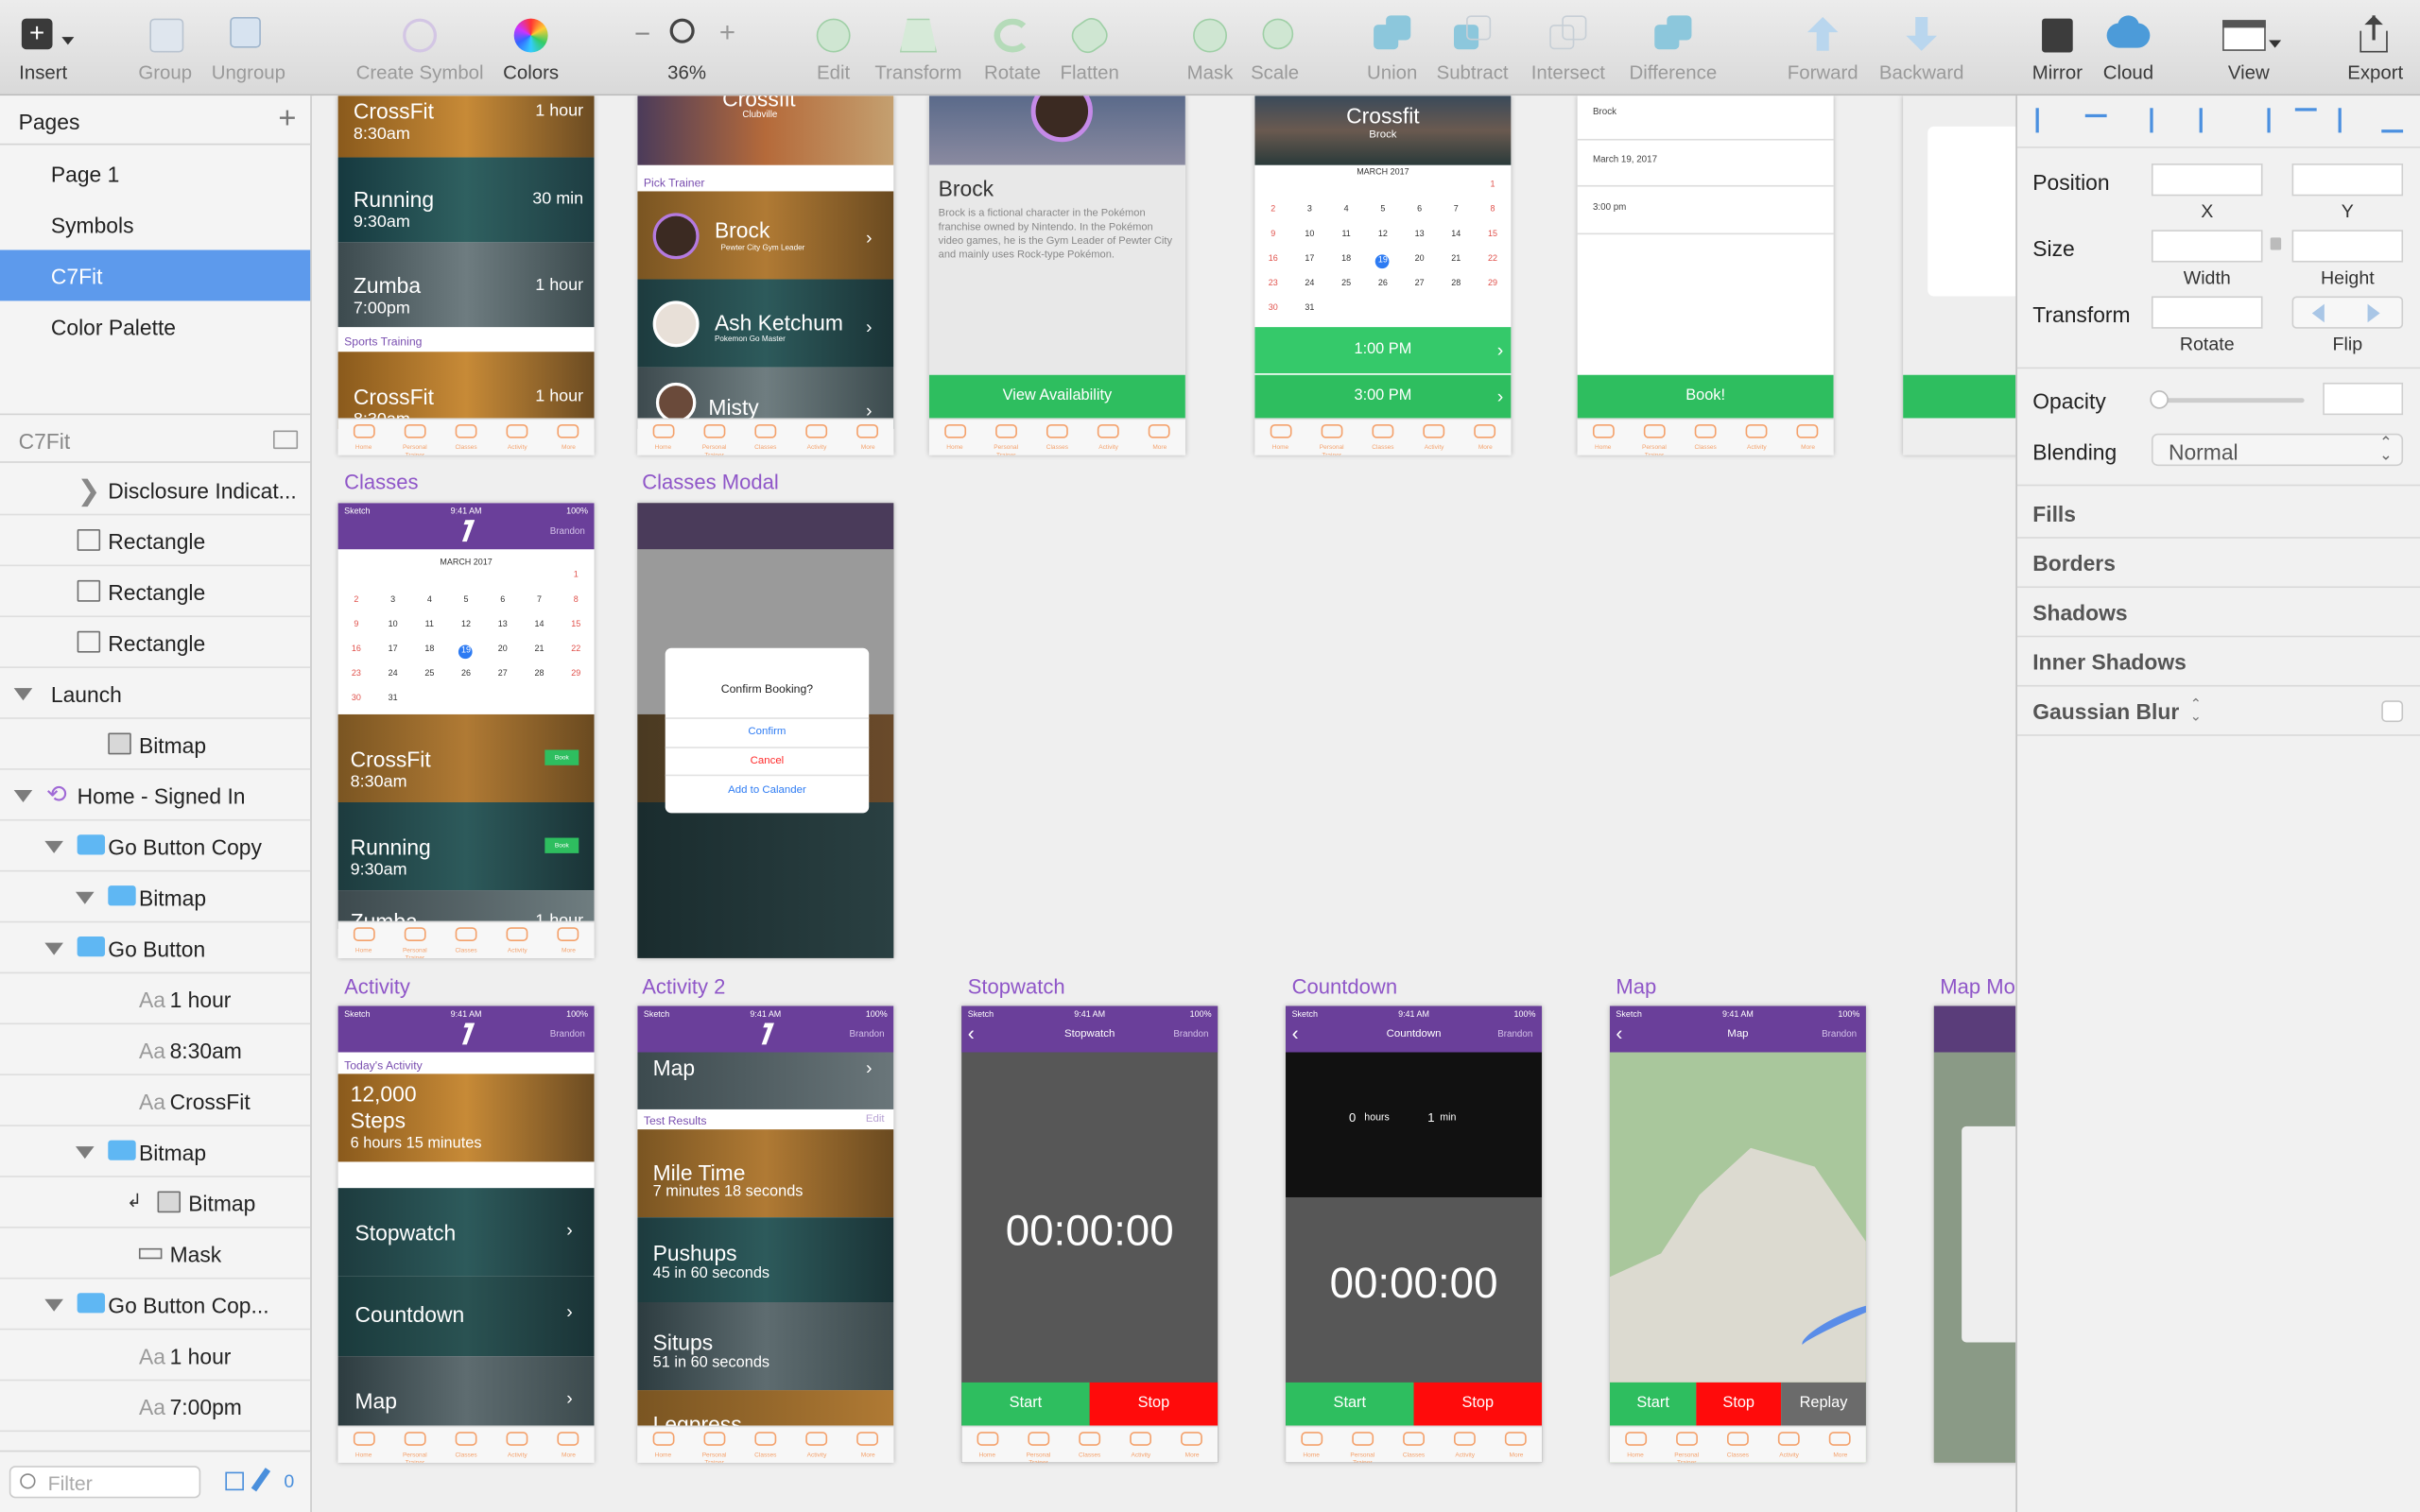  I want to click on blending-select: Normal ⌃ ⌄, so click(2277, 450).